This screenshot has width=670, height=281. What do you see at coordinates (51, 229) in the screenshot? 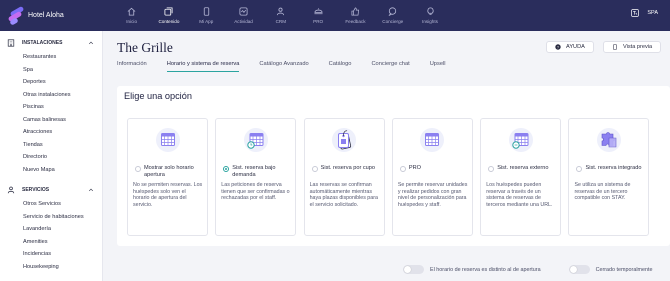
I see `sidebar-item-lavanderia: Lavandería` at bounding box center [51, 229].